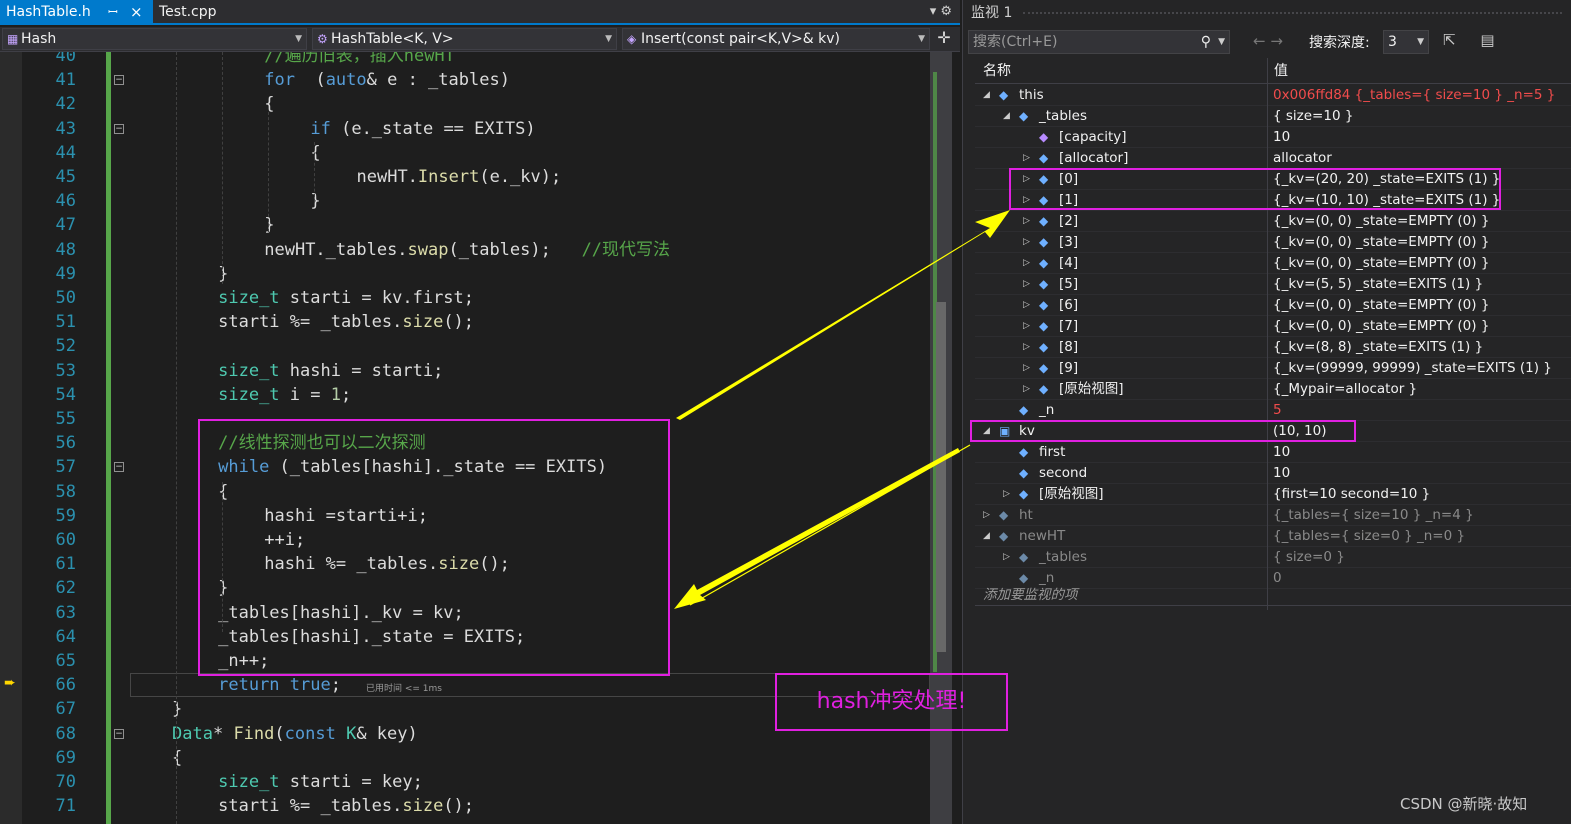  What do you see at coordinates (465, 177) in the screenshot?
I see `code-line: 45 newHT.Insert(e._kv);` at bounding box center [465, 177].